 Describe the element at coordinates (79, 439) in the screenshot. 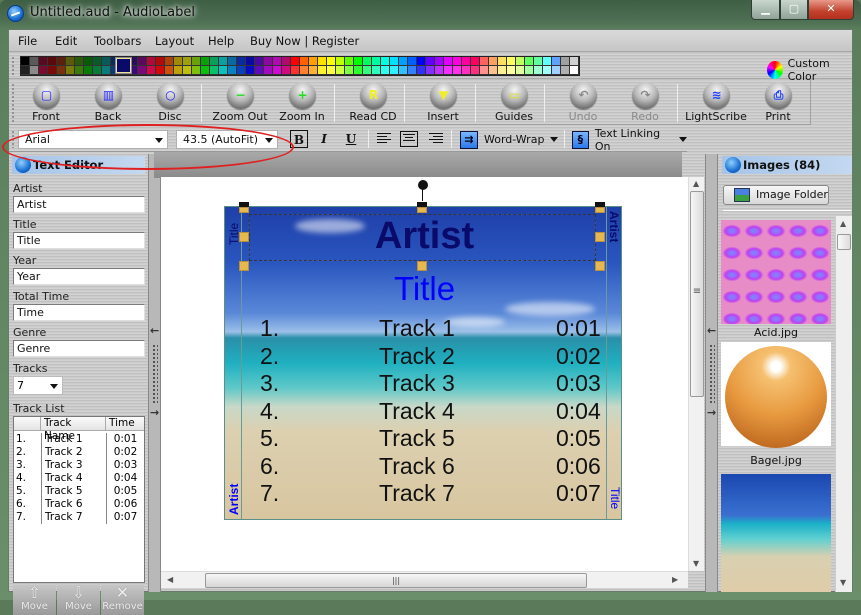

I see `table-row: 1. Track 1 0:01` at that location.